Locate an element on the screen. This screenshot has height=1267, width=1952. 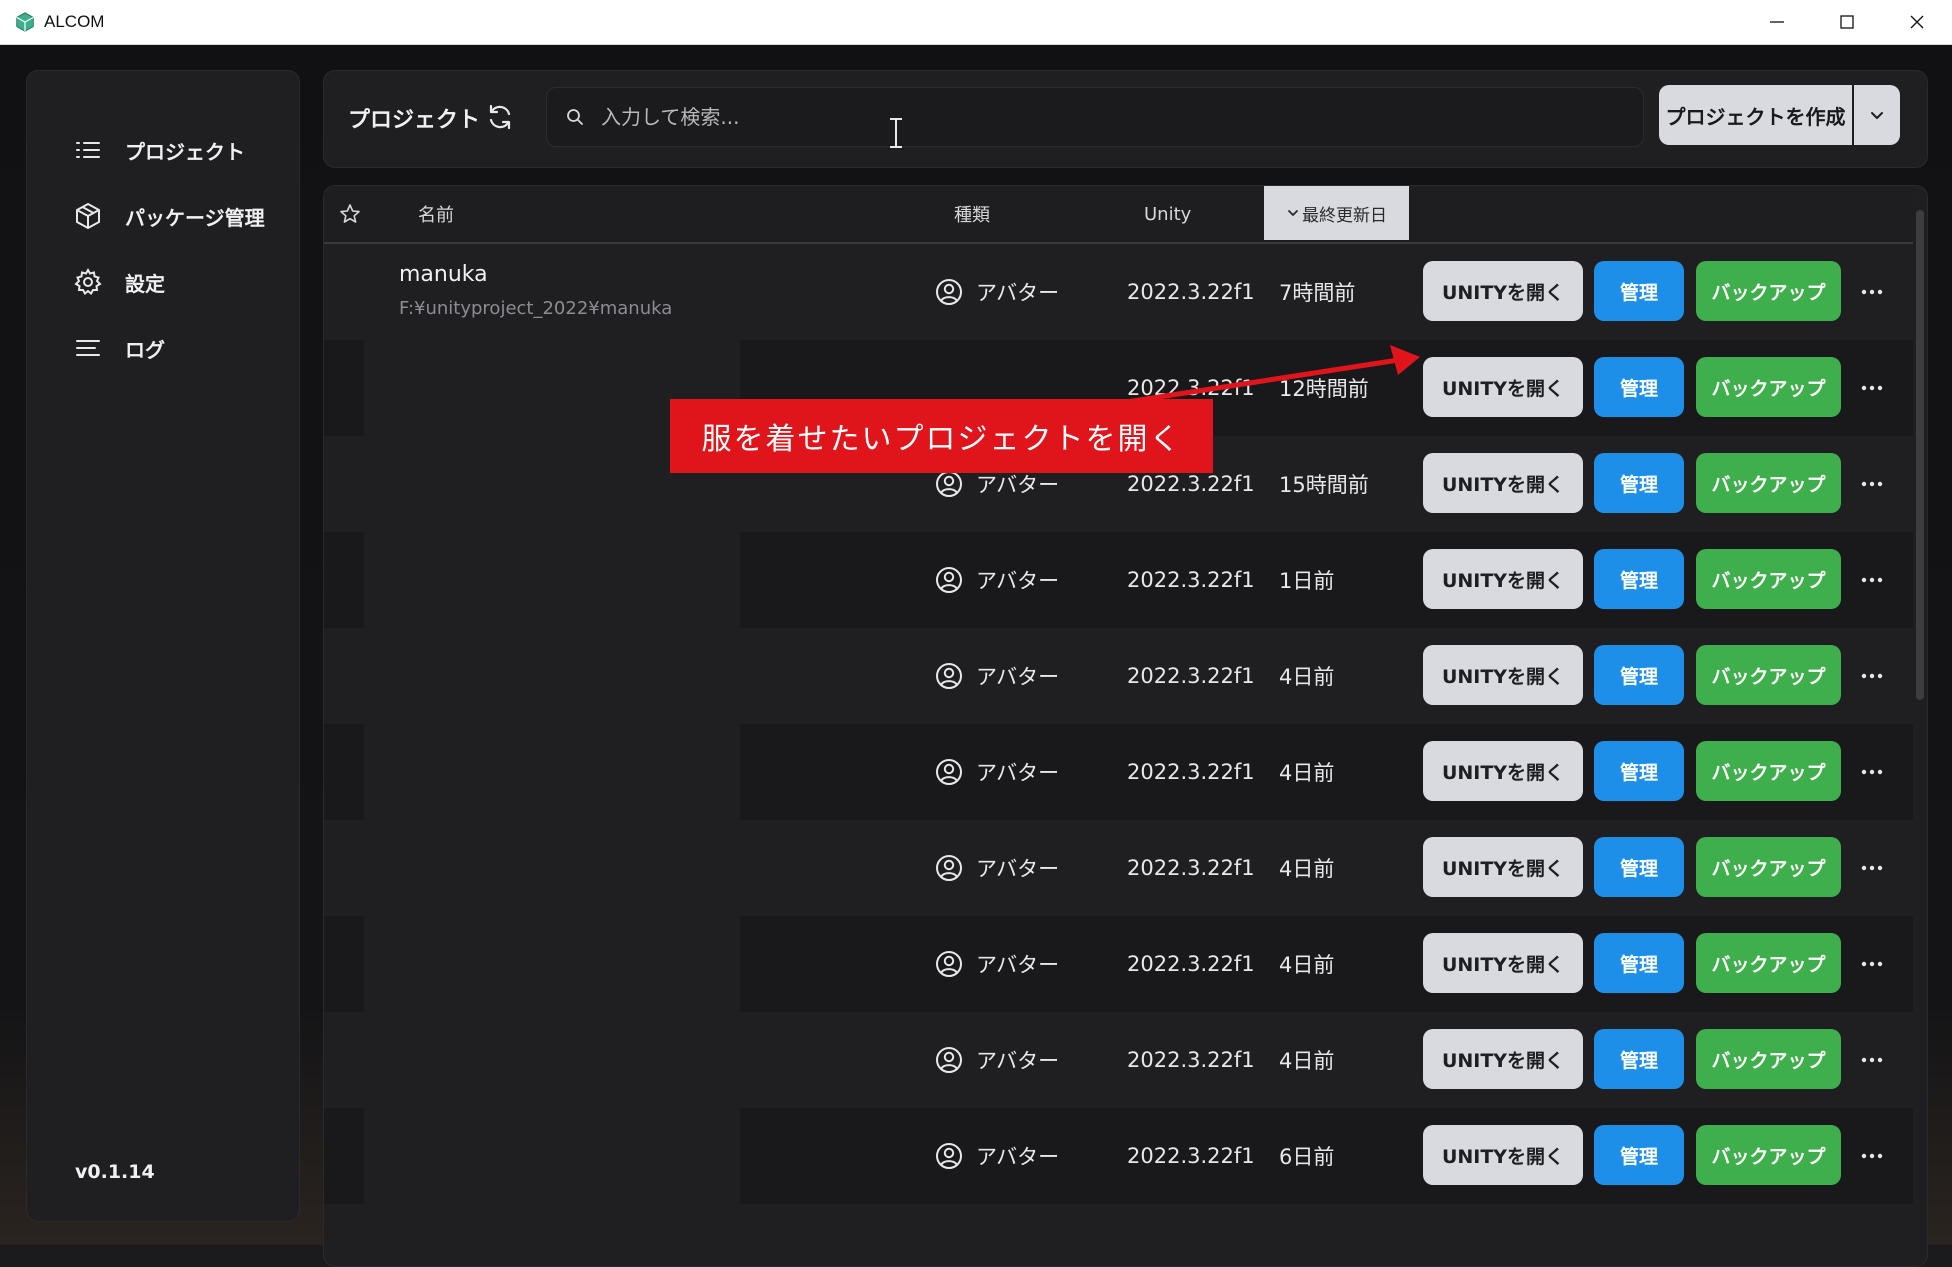
maximize-button is located at coordinates (1847, 22).